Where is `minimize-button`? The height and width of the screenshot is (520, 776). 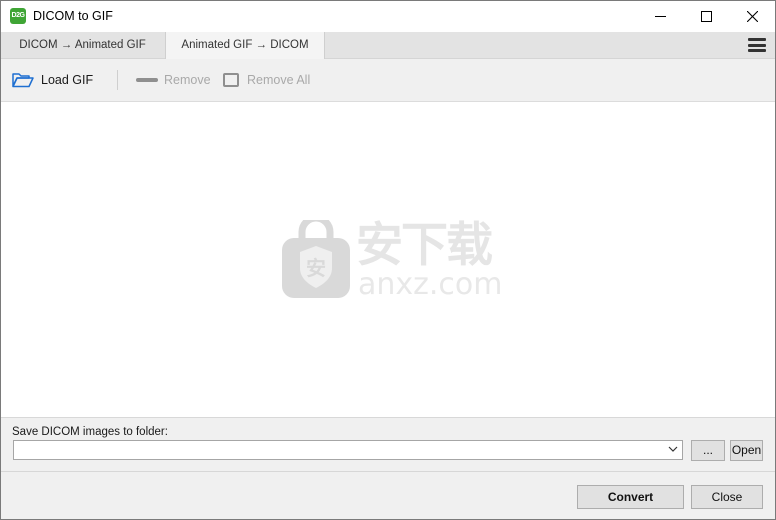 minimize-button is located at coordinates (660, 16).